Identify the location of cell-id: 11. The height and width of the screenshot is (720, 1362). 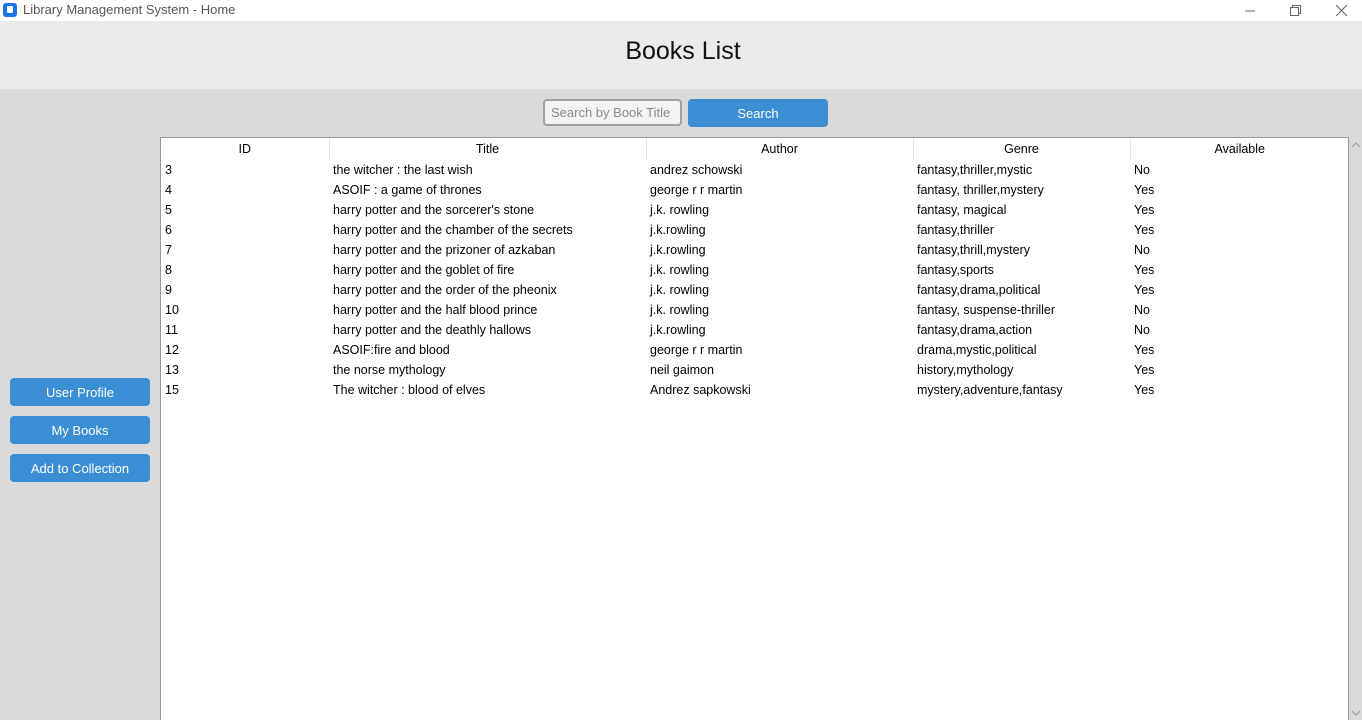
(171, 330).